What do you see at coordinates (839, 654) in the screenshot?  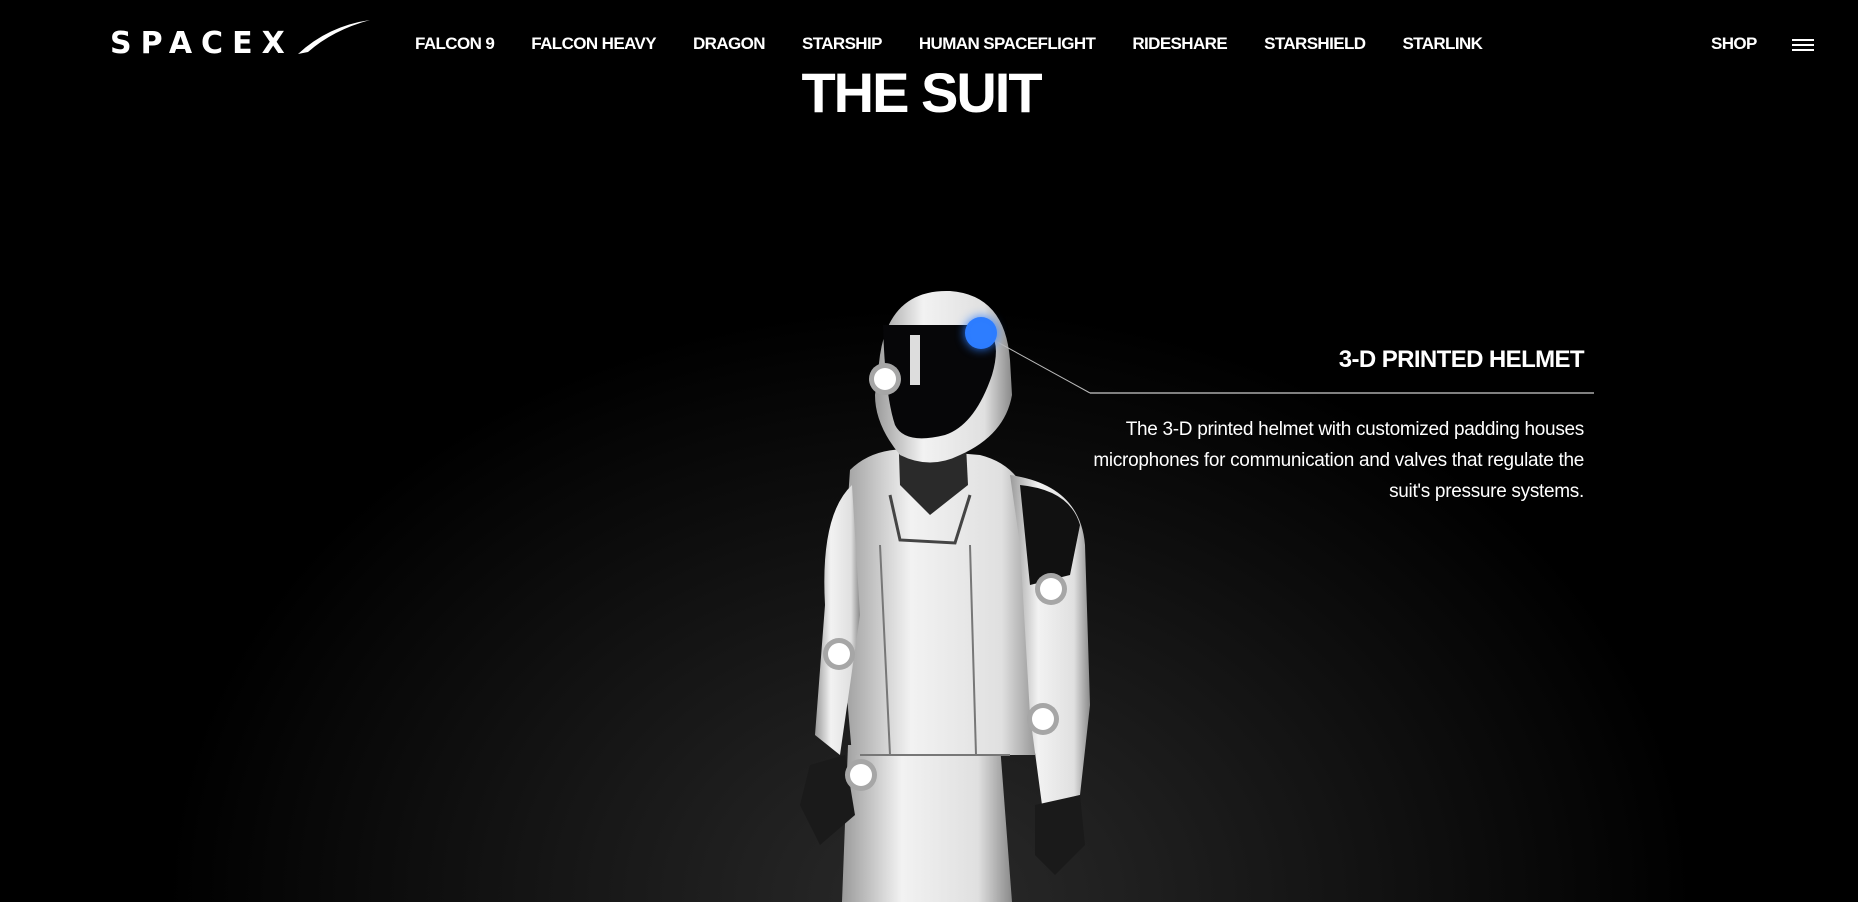 I see `hotspot-left-arm` at bounding box center [839, 654].